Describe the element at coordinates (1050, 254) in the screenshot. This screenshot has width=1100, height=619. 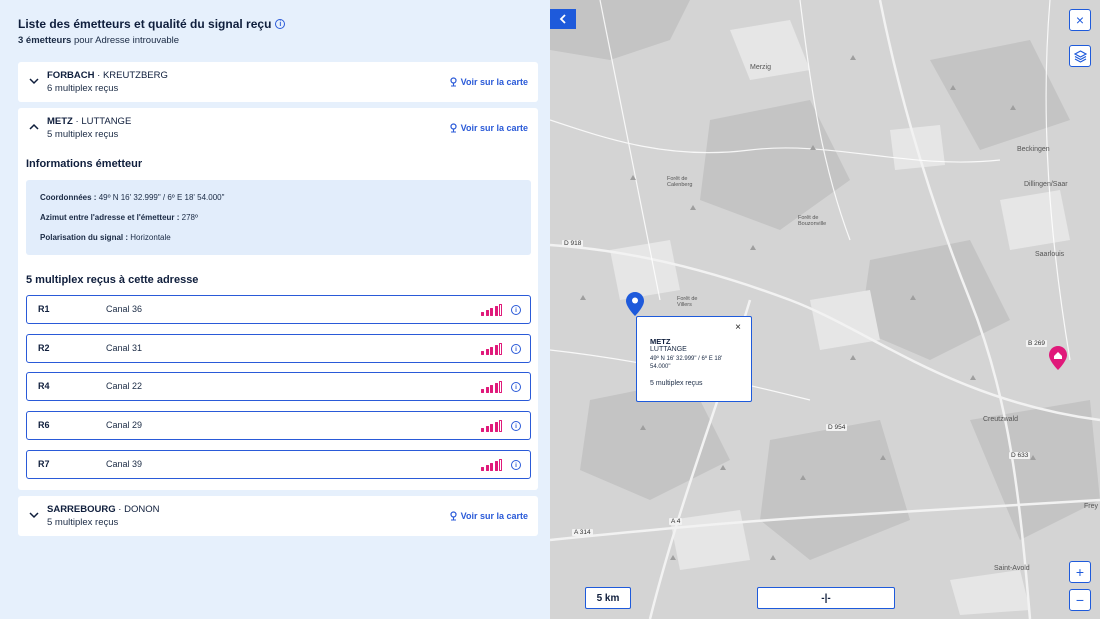
I see `place-label: Saarlouis` at that location.